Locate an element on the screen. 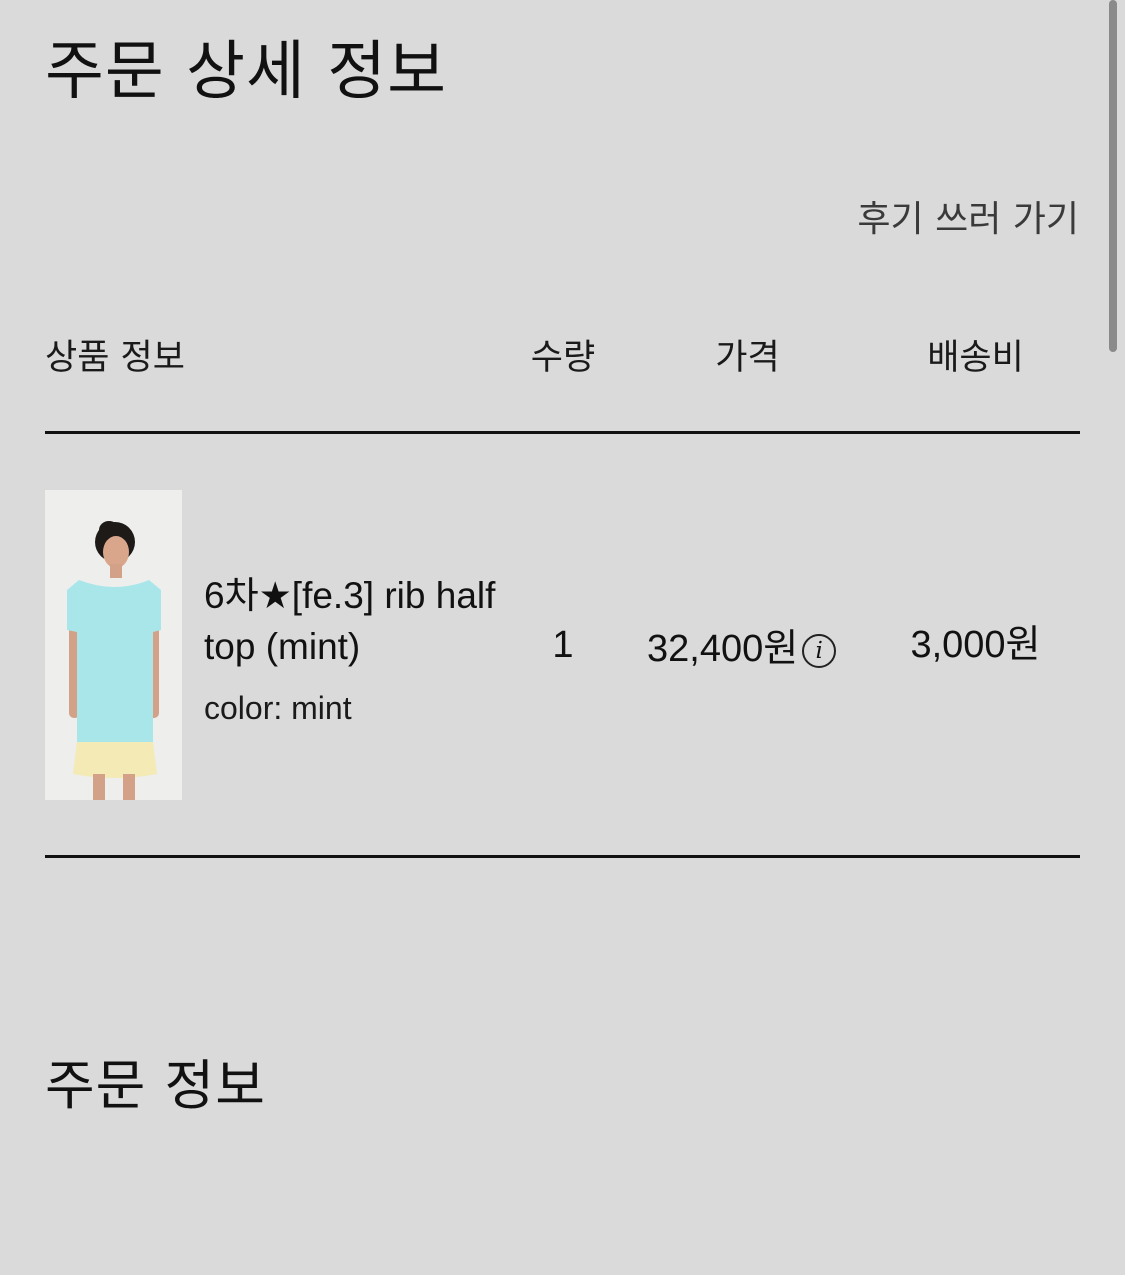  column-header-quantity: 수량 is located at coordinates (563, 358).